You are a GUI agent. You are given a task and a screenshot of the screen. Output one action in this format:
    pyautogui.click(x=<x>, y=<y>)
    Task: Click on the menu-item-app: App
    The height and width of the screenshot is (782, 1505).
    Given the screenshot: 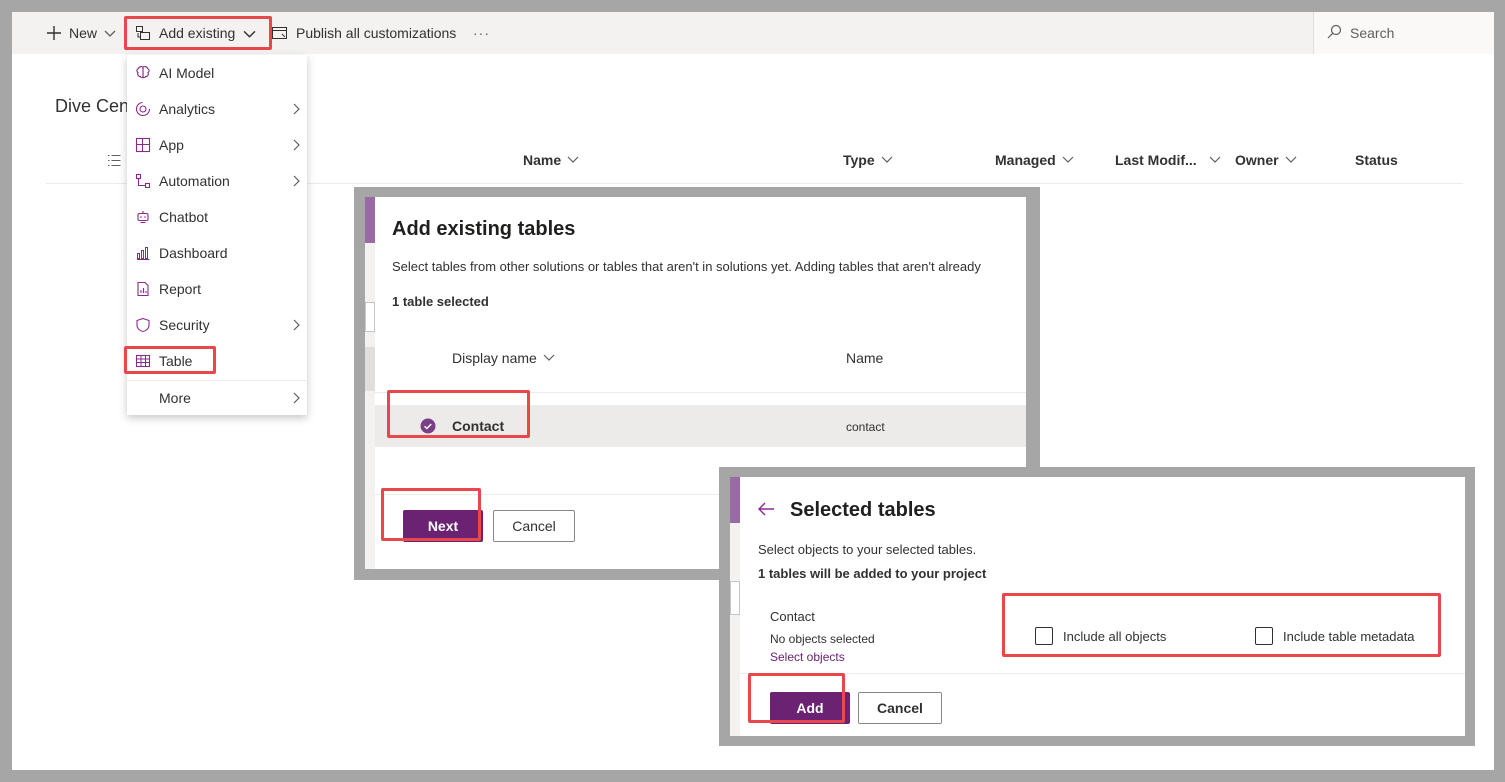 What is the action you would take?
    pyautogui.click(x=217, y=145)
    